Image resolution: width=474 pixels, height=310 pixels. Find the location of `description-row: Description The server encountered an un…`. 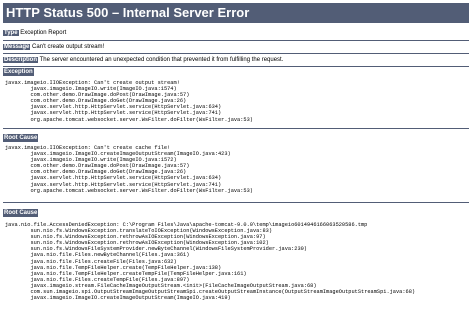

description-row: Description The server encountered an un… is located at coordinates (143, 60).